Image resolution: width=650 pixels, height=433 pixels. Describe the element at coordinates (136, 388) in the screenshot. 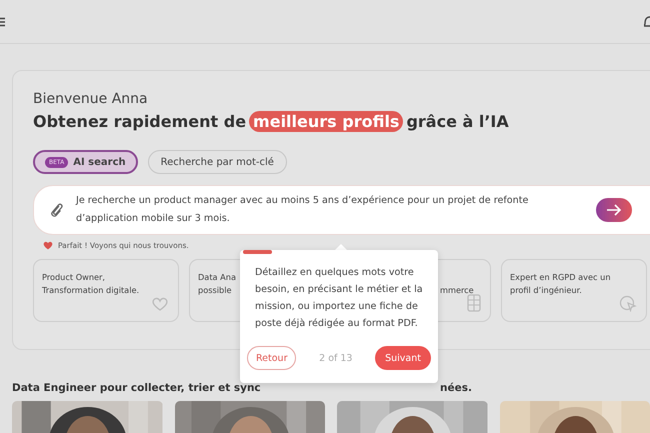

I see `section-title: Data Engineer pour collecter, trier et sync` at that location.